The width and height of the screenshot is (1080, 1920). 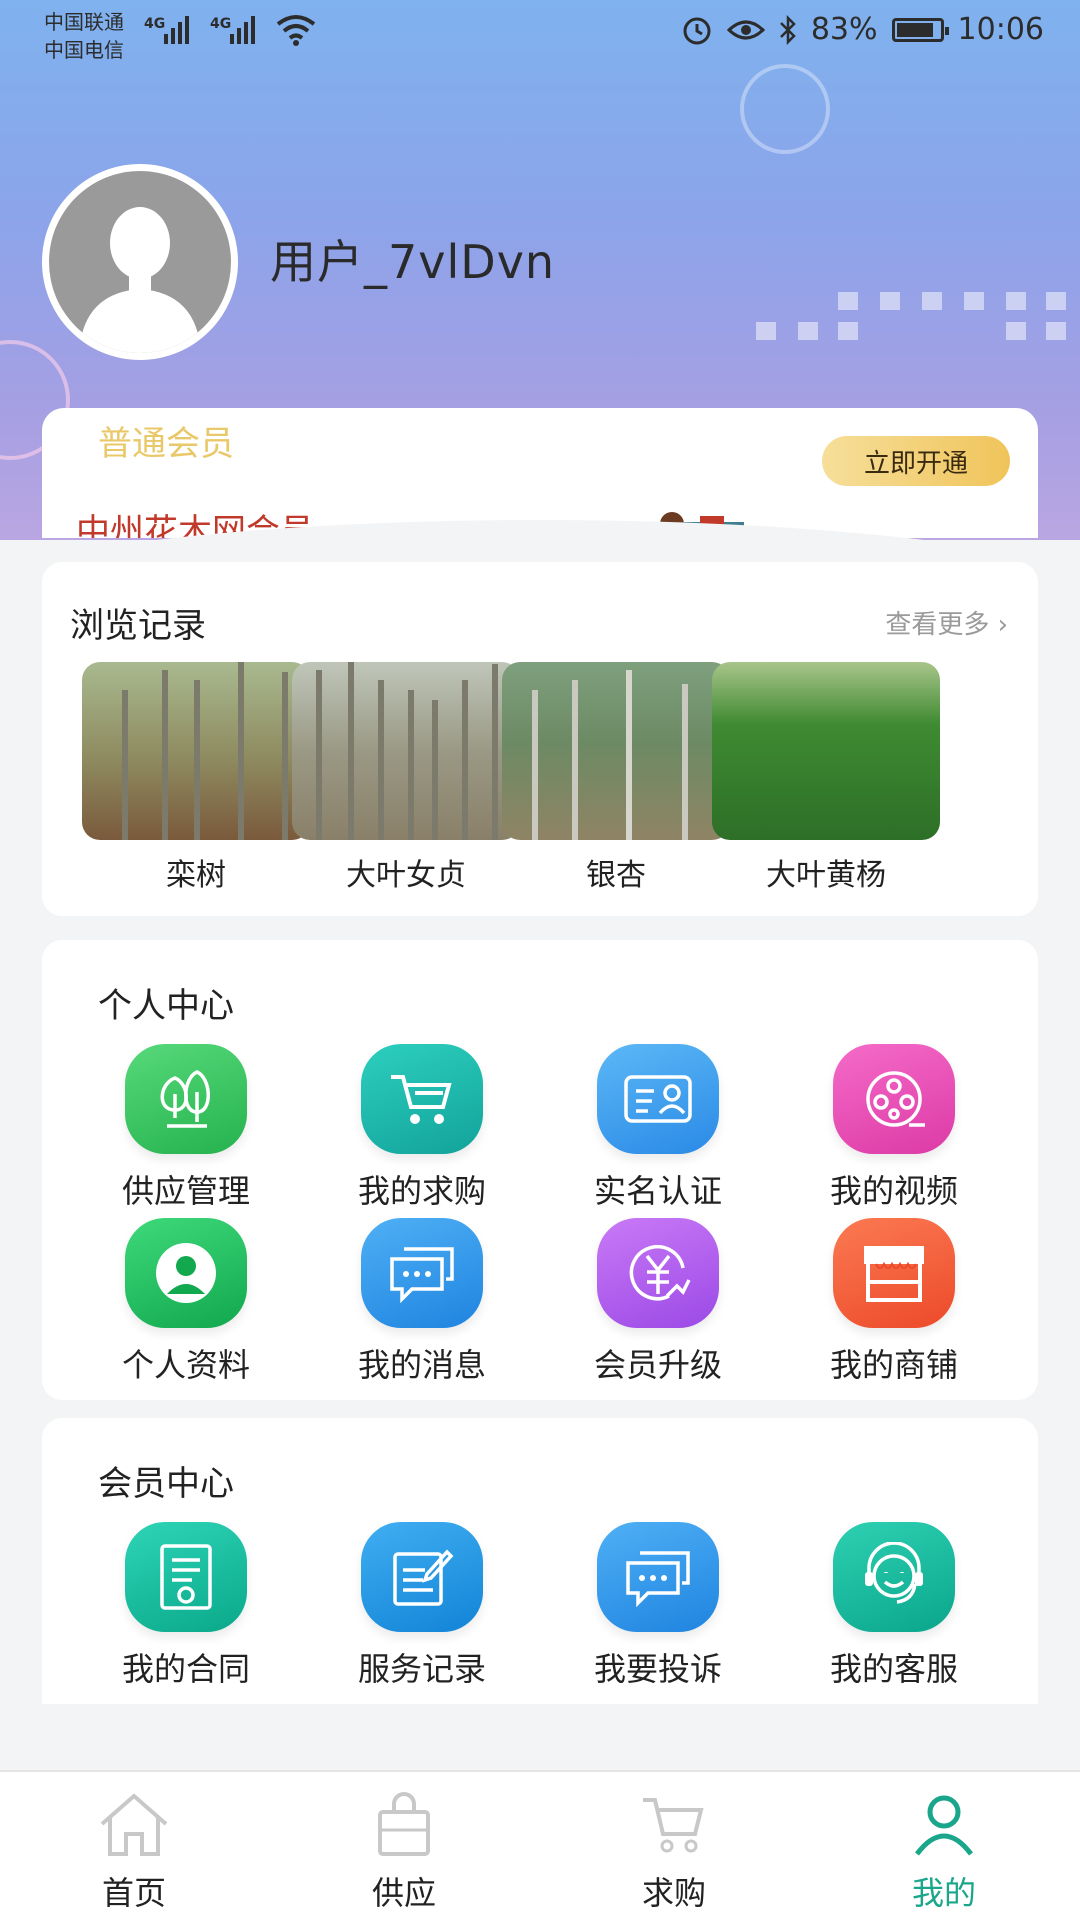 What do you see at coordinates (673, 1893) in the screenshot?
I see `nav-label: 求购` at bounding box center [673, 1893].